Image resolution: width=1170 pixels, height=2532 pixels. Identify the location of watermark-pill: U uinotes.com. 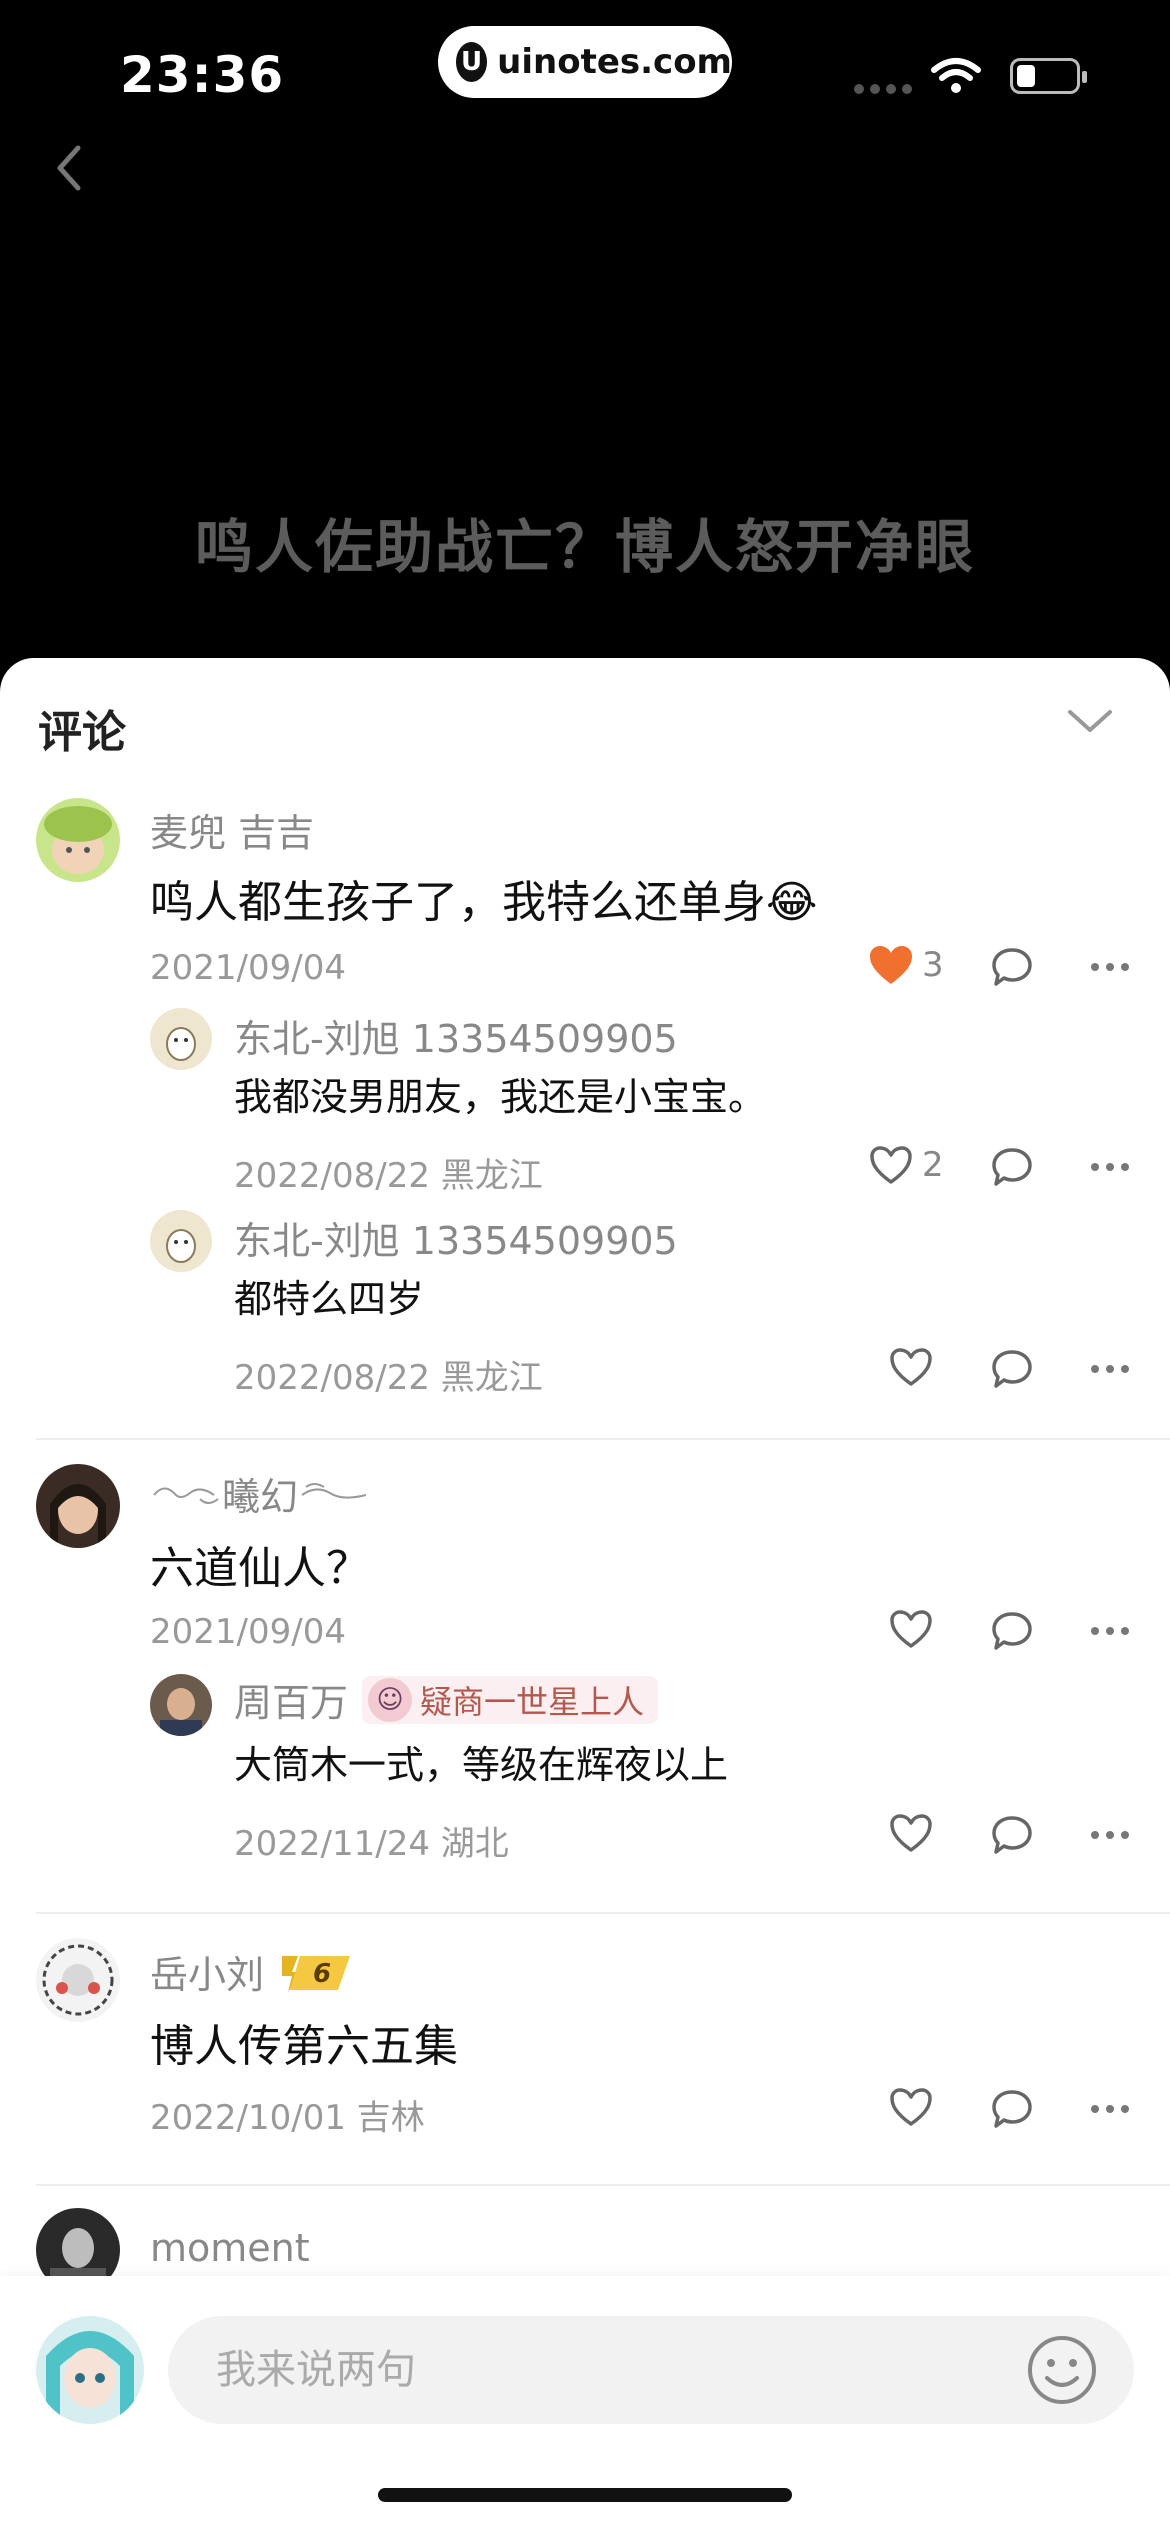
(585, 62).